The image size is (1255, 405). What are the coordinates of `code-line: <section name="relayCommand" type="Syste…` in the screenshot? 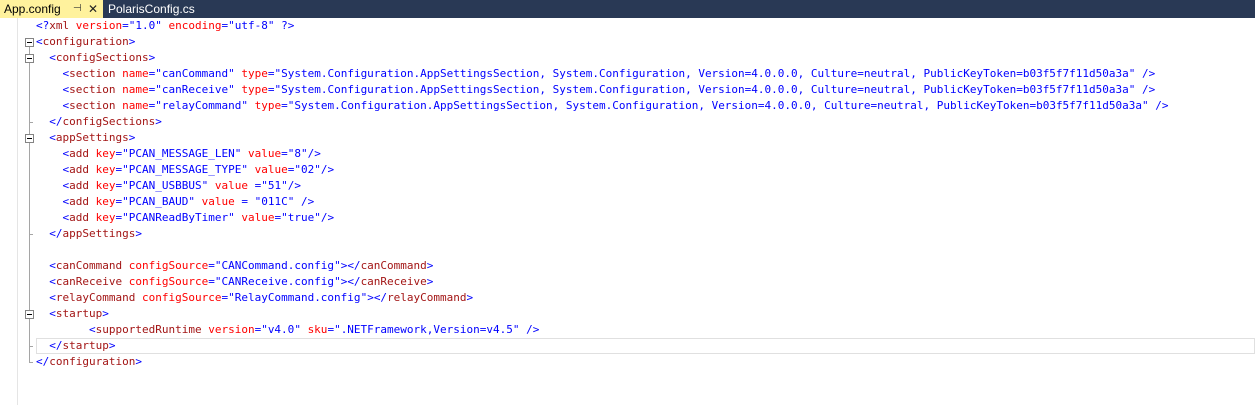 It's located at (645, 106).